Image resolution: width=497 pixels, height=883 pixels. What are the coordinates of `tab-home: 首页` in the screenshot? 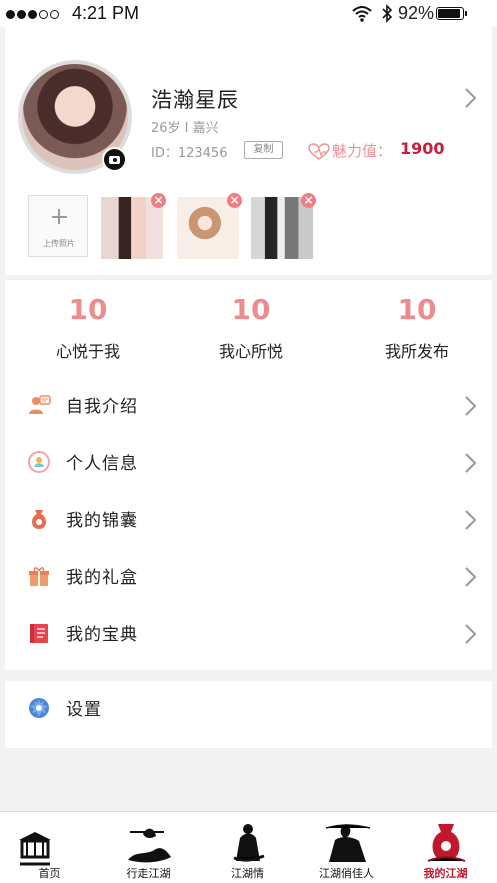 It's located at (49, 847).